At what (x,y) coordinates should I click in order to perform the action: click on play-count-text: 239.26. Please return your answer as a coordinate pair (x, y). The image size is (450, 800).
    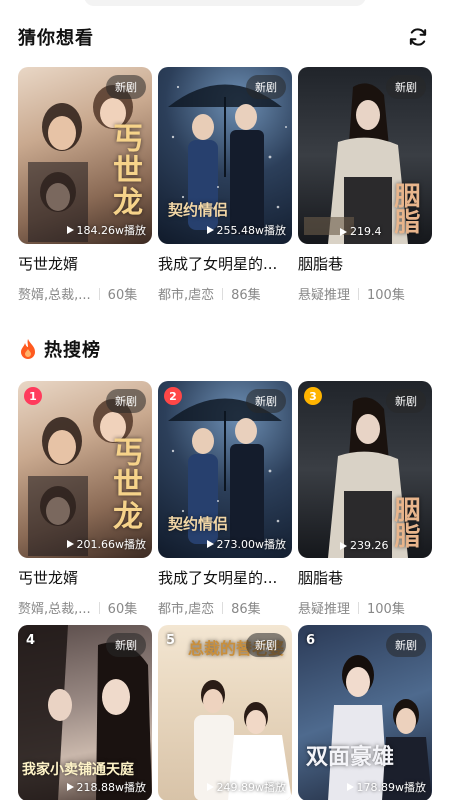
    Looking at the image, I should click on (369, 545).